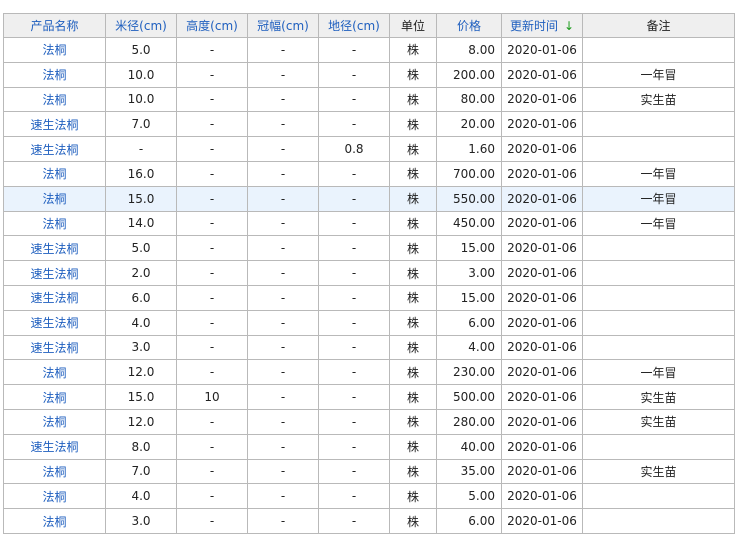 Image resolution: width=742 pixels, height=543 pixels. I want to click on price-cell: 15.00, so click(469, 297).